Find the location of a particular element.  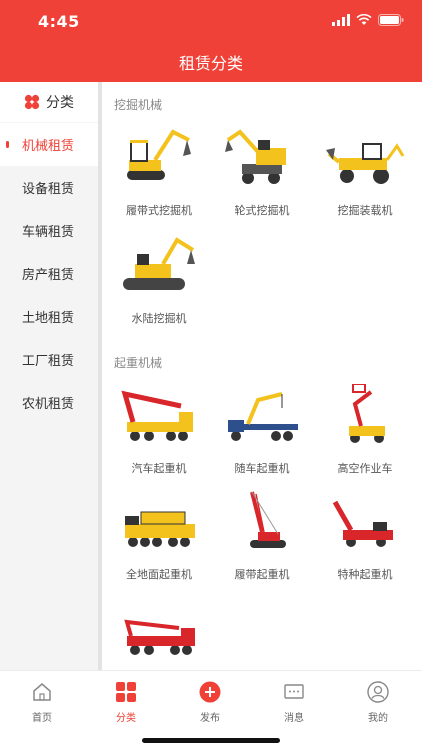

tab-category: 分类 is located at coordinates (126, 702).